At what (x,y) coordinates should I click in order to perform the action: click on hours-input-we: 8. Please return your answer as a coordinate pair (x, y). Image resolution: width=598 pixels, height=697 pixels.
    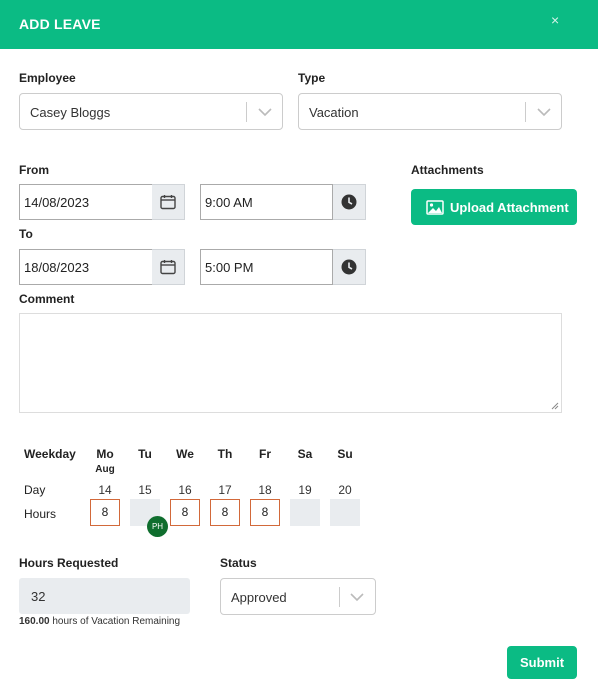
    Looking at the image, I should click on (185, 512).